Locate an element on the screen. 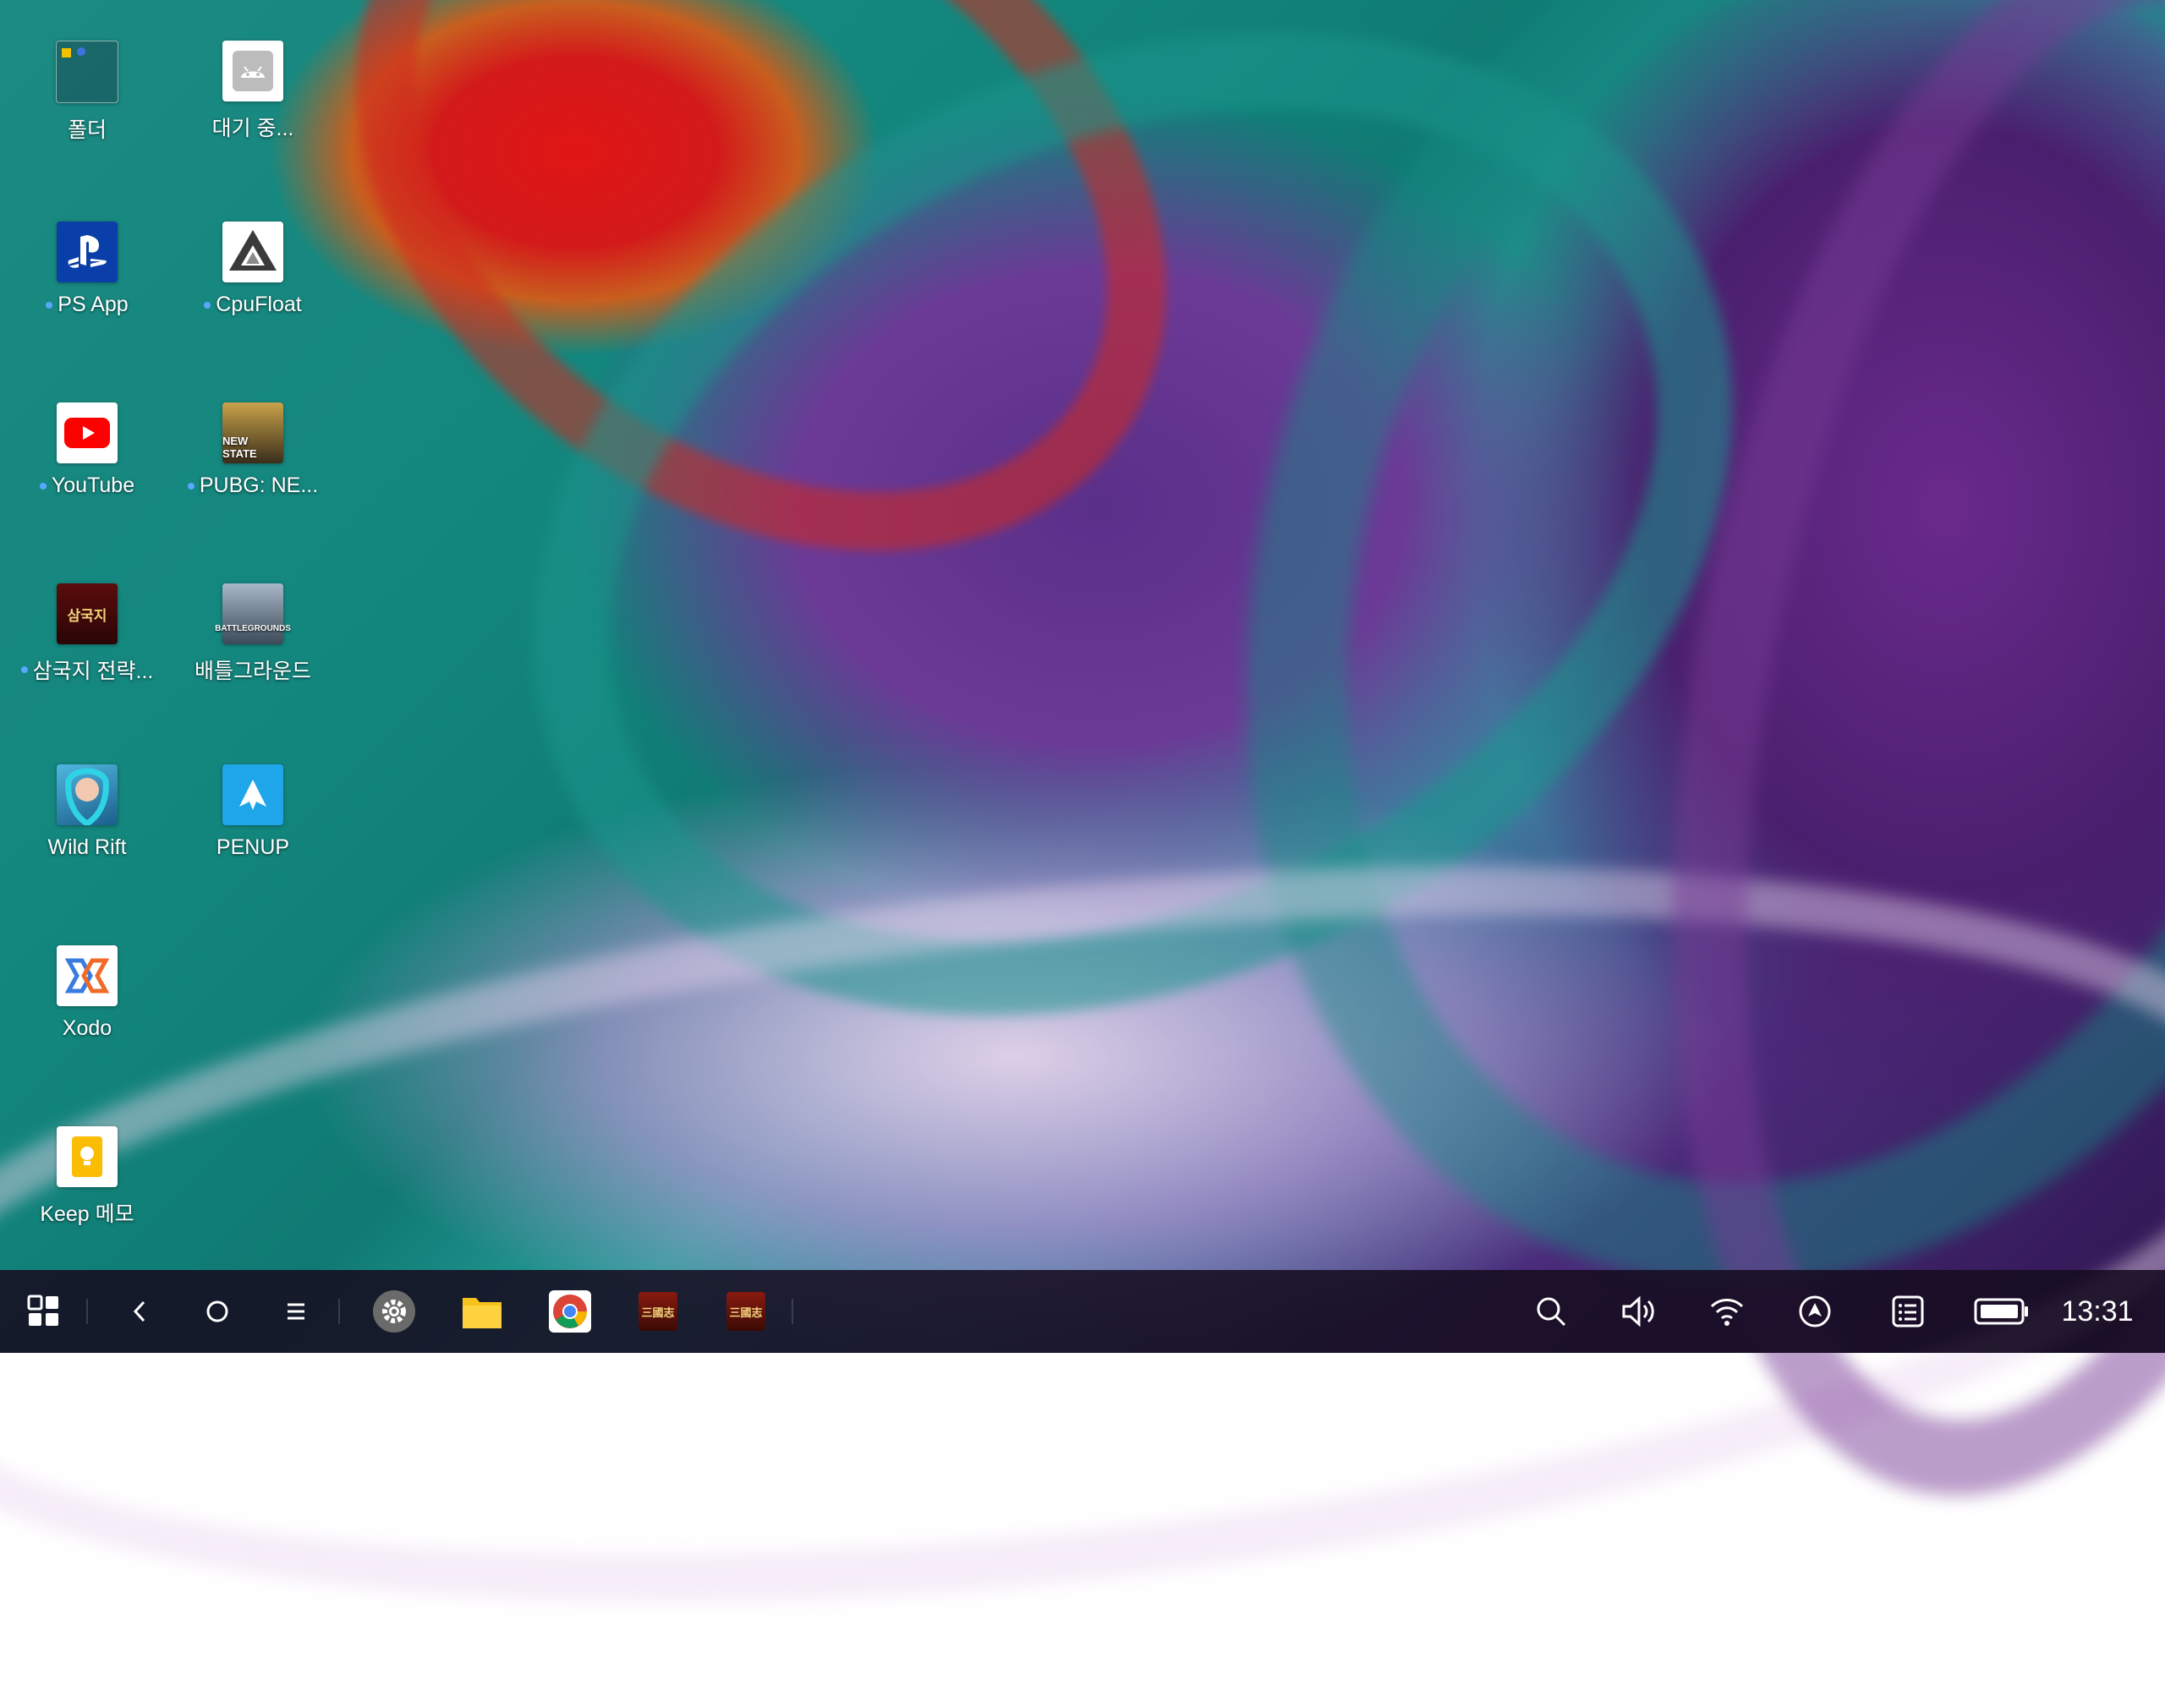 The width and height of the screenshot is (2165, 1708). recents-button is located at coordinates (296, 1311).